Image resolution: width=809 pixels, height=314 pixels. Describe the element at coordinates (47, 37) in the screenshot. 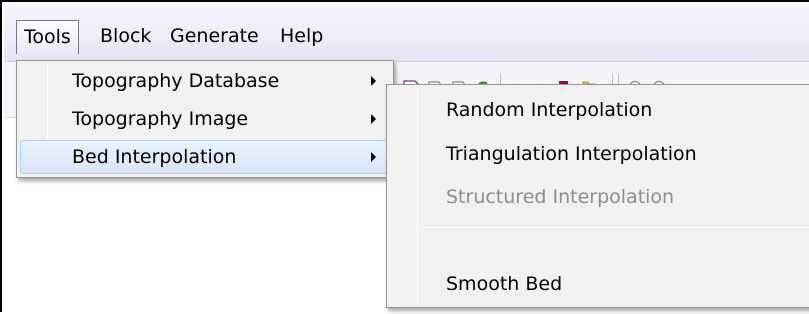

I see `menu-tools: Tools` at that location.